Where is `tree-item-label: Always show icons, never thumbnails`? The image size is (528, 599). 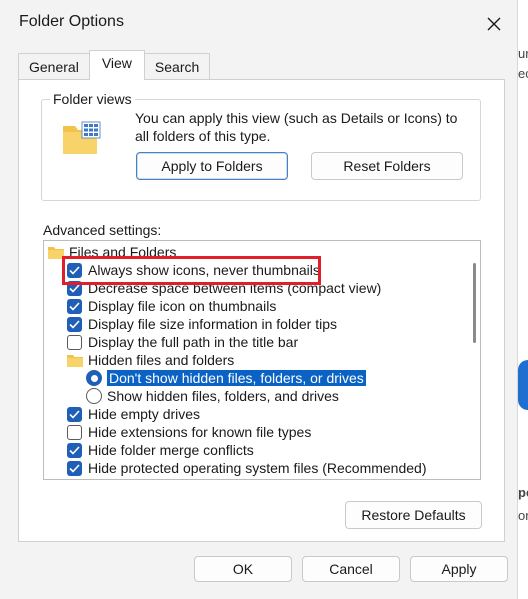 tree-item-label: Always show icons, never thumbnails is located at coordinates (204, 270).